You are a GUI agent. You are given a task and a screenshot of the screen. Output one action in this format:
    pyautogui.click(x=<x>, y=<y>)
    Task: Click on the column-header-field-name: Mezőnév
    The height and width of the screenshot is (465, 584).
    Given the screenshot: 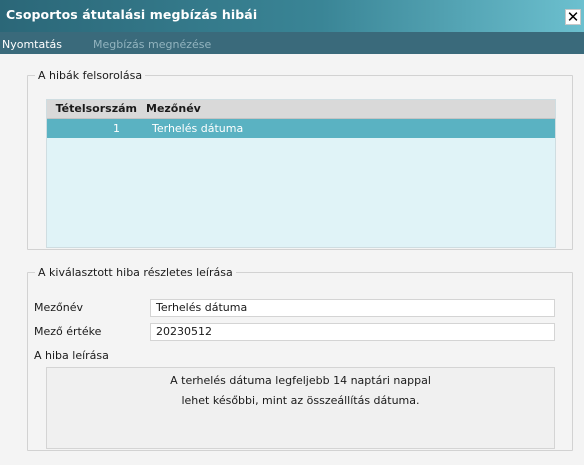 What is the action you would take?
    pyautogui.click(x=171, y=109)
    